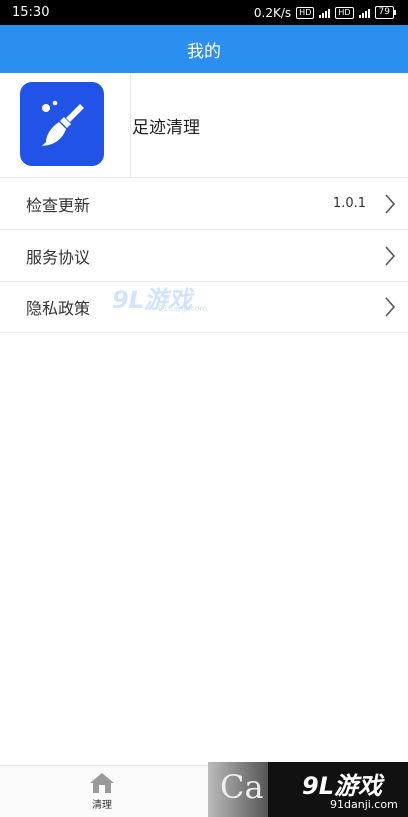 The height and width of the screenshot is (817, 408). Describe the element at coordinates (344, 12) in the screenshot. I see `hd-badge-2: HD` at that location.